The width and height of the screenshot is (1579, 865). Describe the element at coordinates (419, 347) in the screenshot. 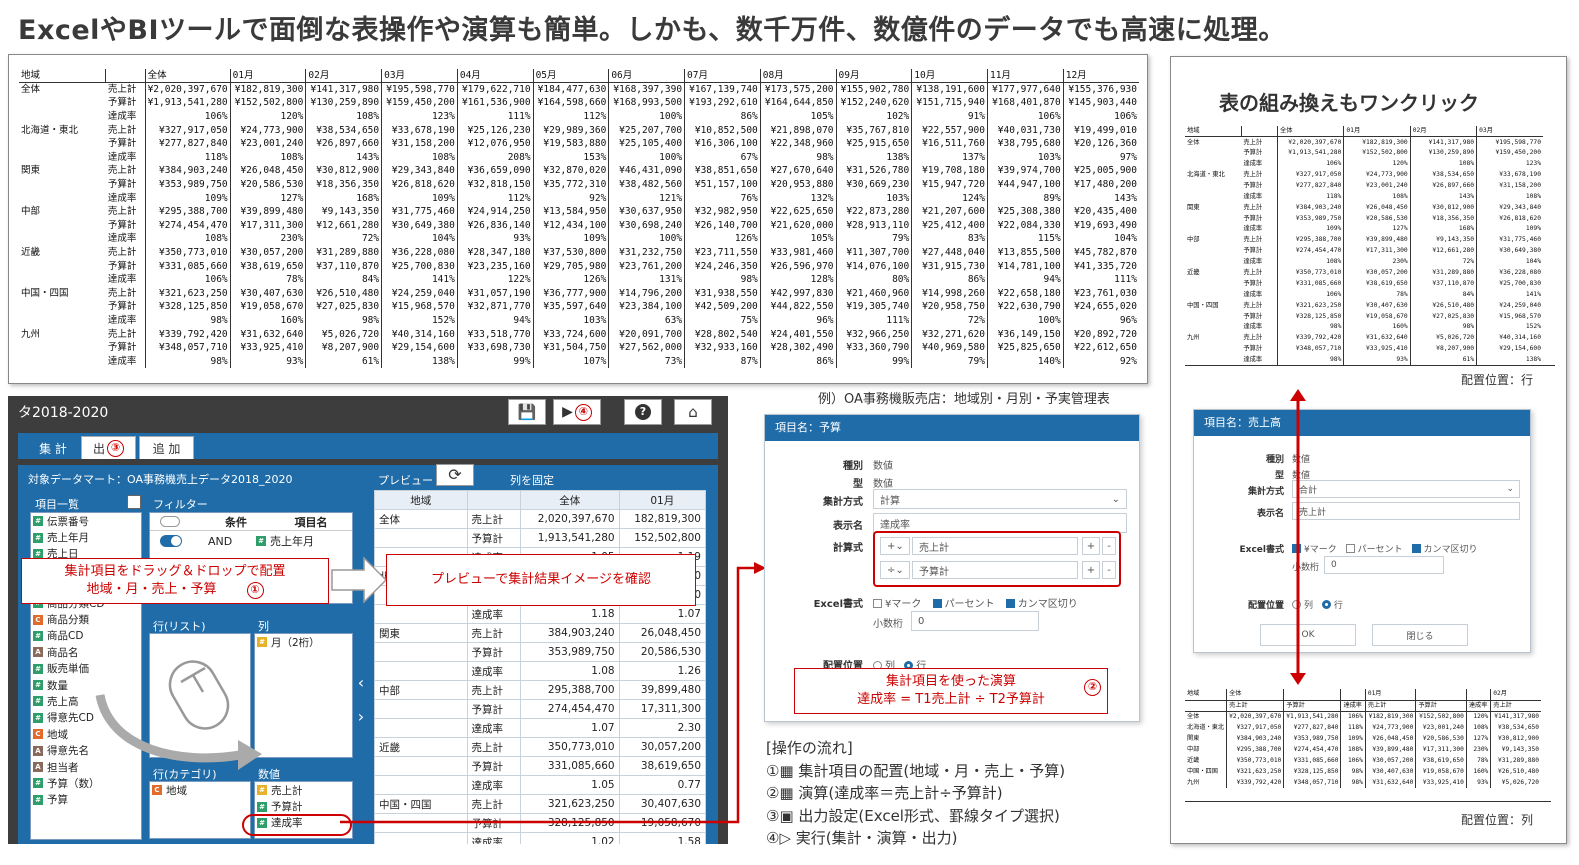

I see `table-cell: ¥29,154,600` at that location.